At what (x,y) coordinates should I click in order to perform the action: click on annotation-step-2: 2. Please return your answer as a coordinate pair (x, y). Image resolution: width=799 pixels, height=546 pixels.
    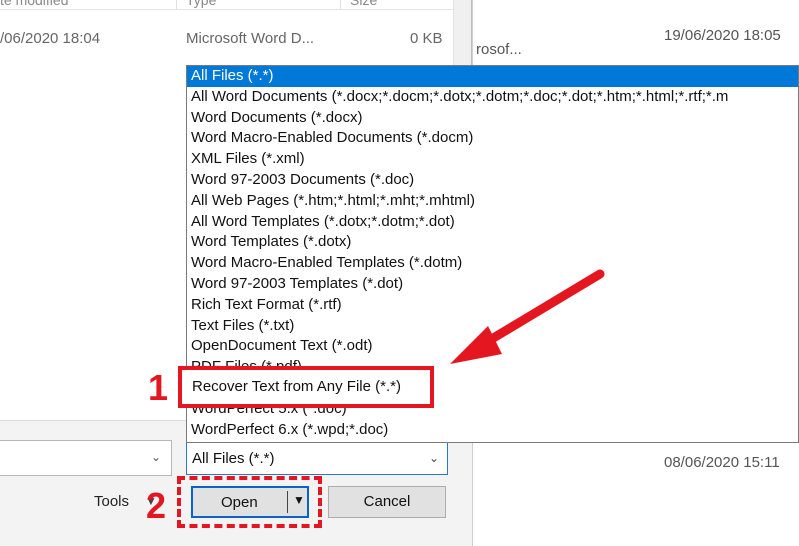
    Looking at the image, I should click on (156, 505).